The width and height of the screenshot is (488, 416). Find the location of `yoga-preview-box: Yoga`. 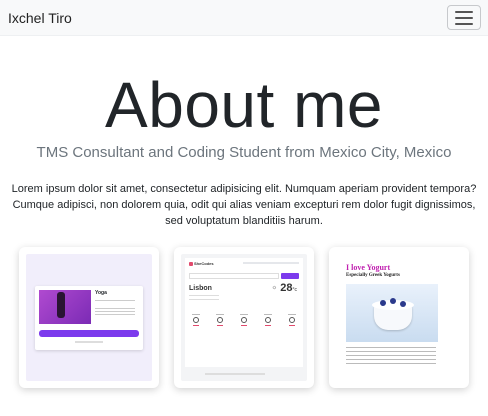

yoga-preview-box: Yoga is located at coordinates (89, 317).